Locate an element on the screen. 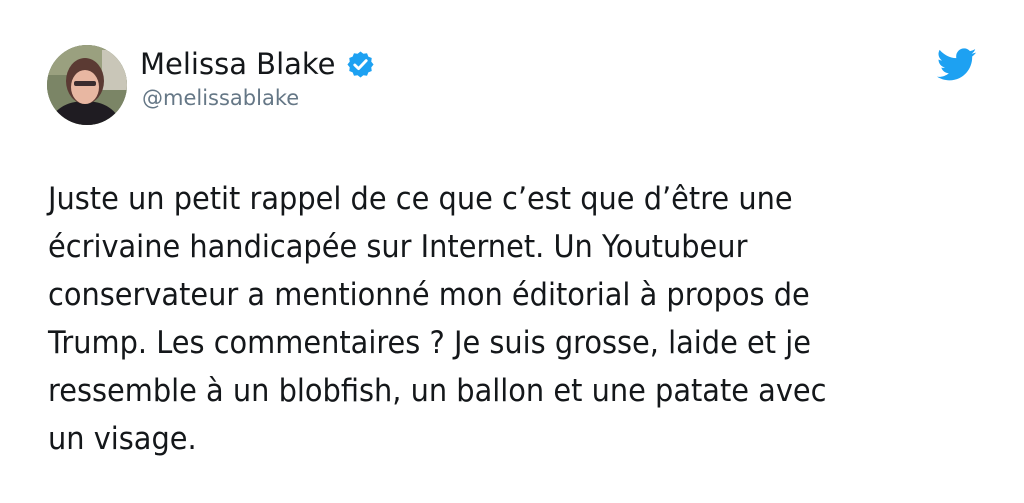 The image size is (1024, 503). avatar-photo is located at coordinates (87, 85).